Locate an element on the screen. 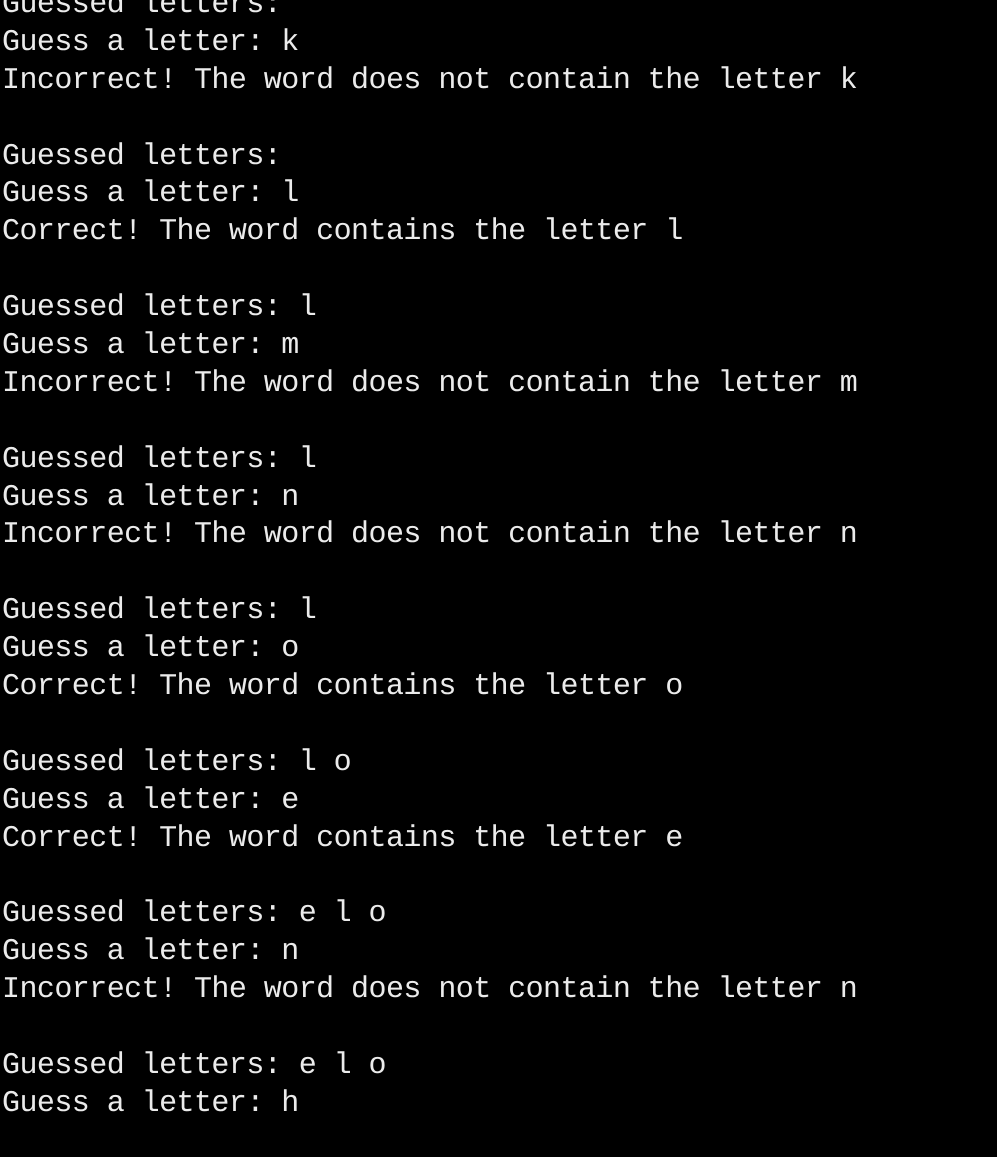 Image resolution: width=997 pixels, height=1157 pixels. terminal-line: Guessed letters: l o is located at coordinates (177, 762).